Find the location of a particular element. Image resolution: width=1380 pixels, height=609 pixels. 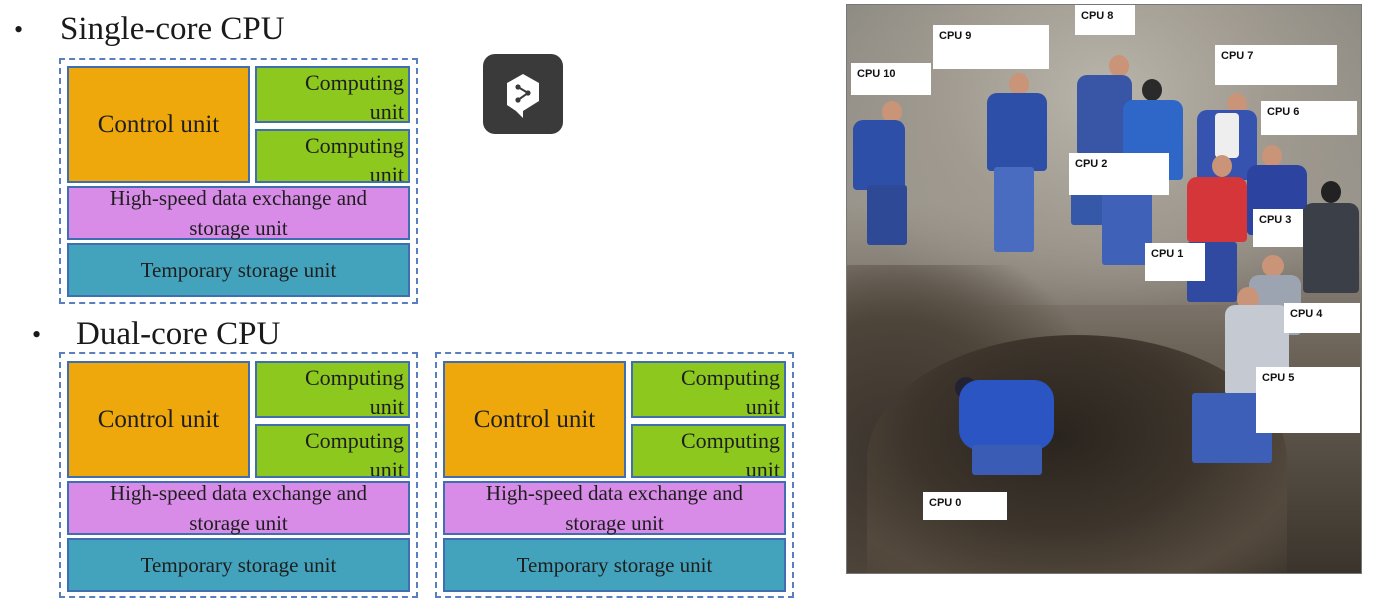

cpu-label: CPU 7 is located at coordinates (1276, 65).